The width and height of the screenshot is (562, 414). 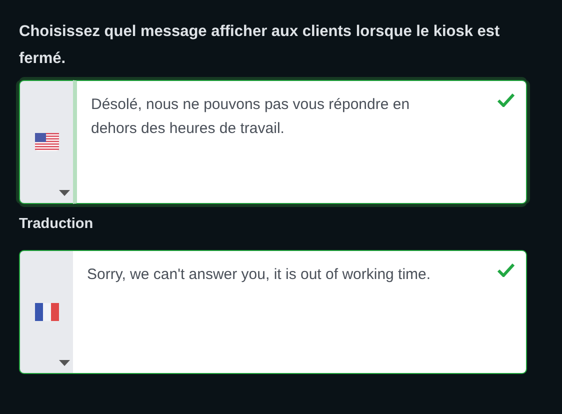 I want to click on flag-icon, so click(x=46, y=142).